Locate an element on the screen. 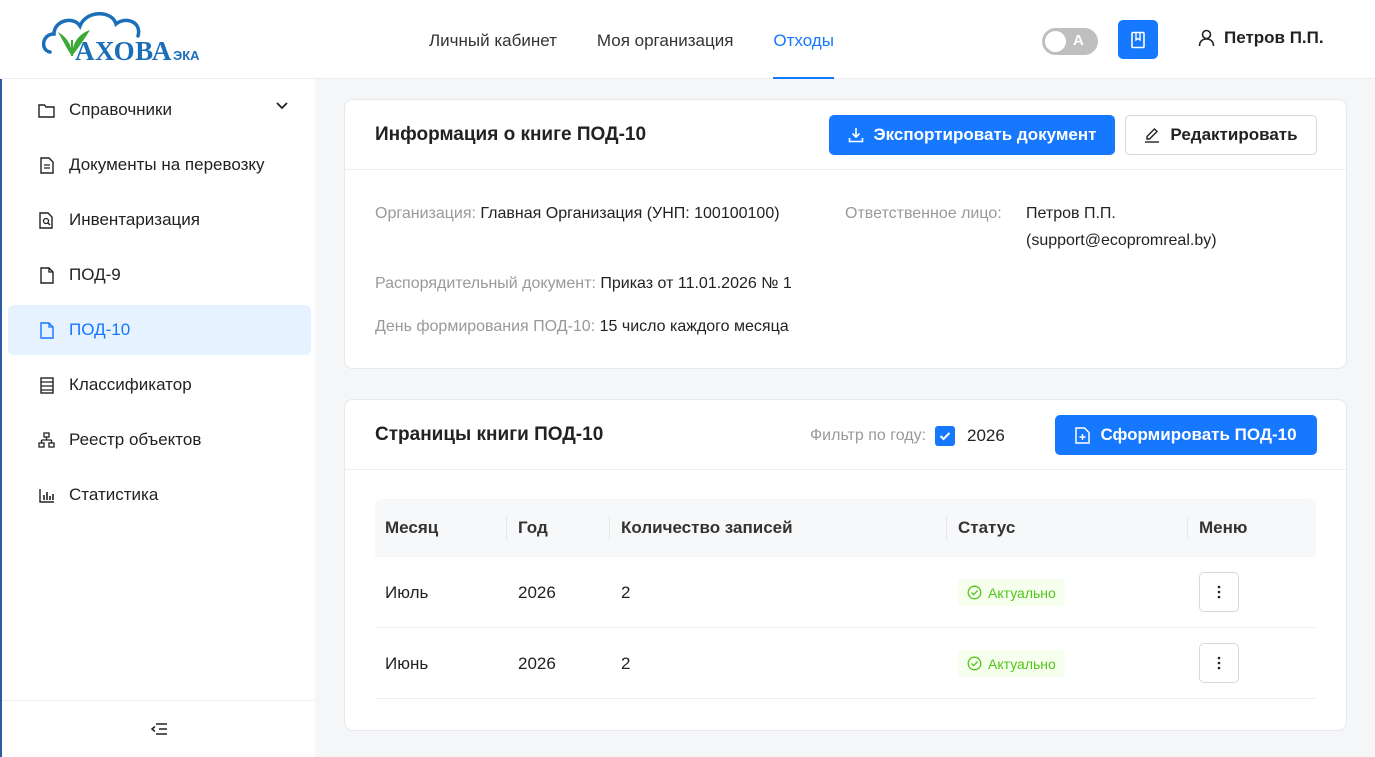 The image size is (1375, 757). logo-text: АХОВА is located at coordinates (123, 51).